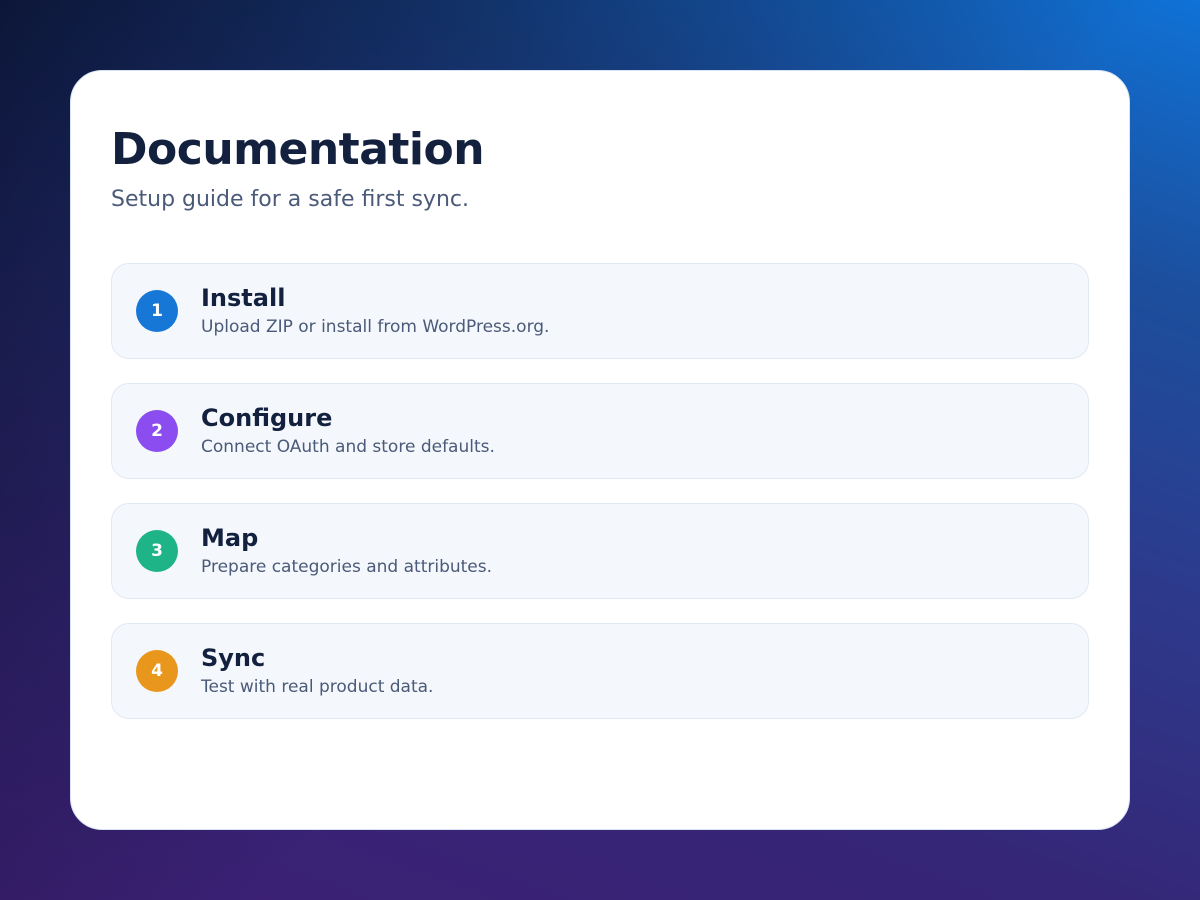 The image size is (1200, 900). I want to click on step-item-map: 3 Map Prepare categories and attributes., so click(600, 551).